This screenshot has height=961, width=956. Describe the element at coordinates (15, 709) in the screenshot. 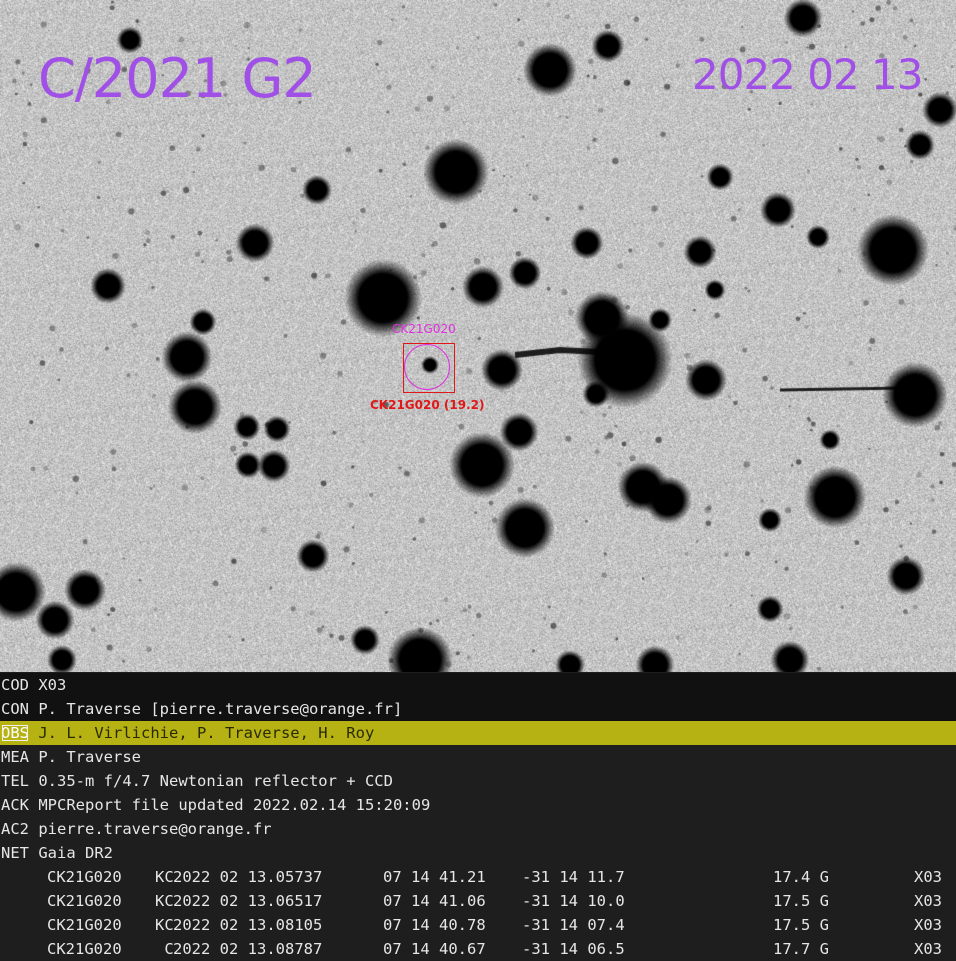

I see `report-key: CON` at that location.